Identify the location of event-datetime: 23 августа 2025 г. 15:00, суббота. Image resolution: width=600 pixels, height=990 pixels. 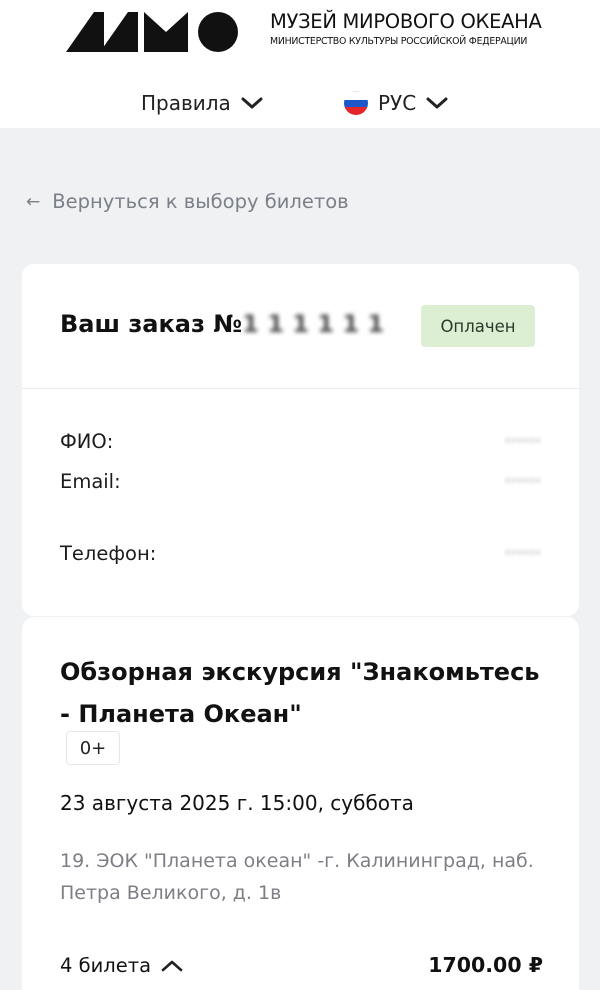
(237, 803).